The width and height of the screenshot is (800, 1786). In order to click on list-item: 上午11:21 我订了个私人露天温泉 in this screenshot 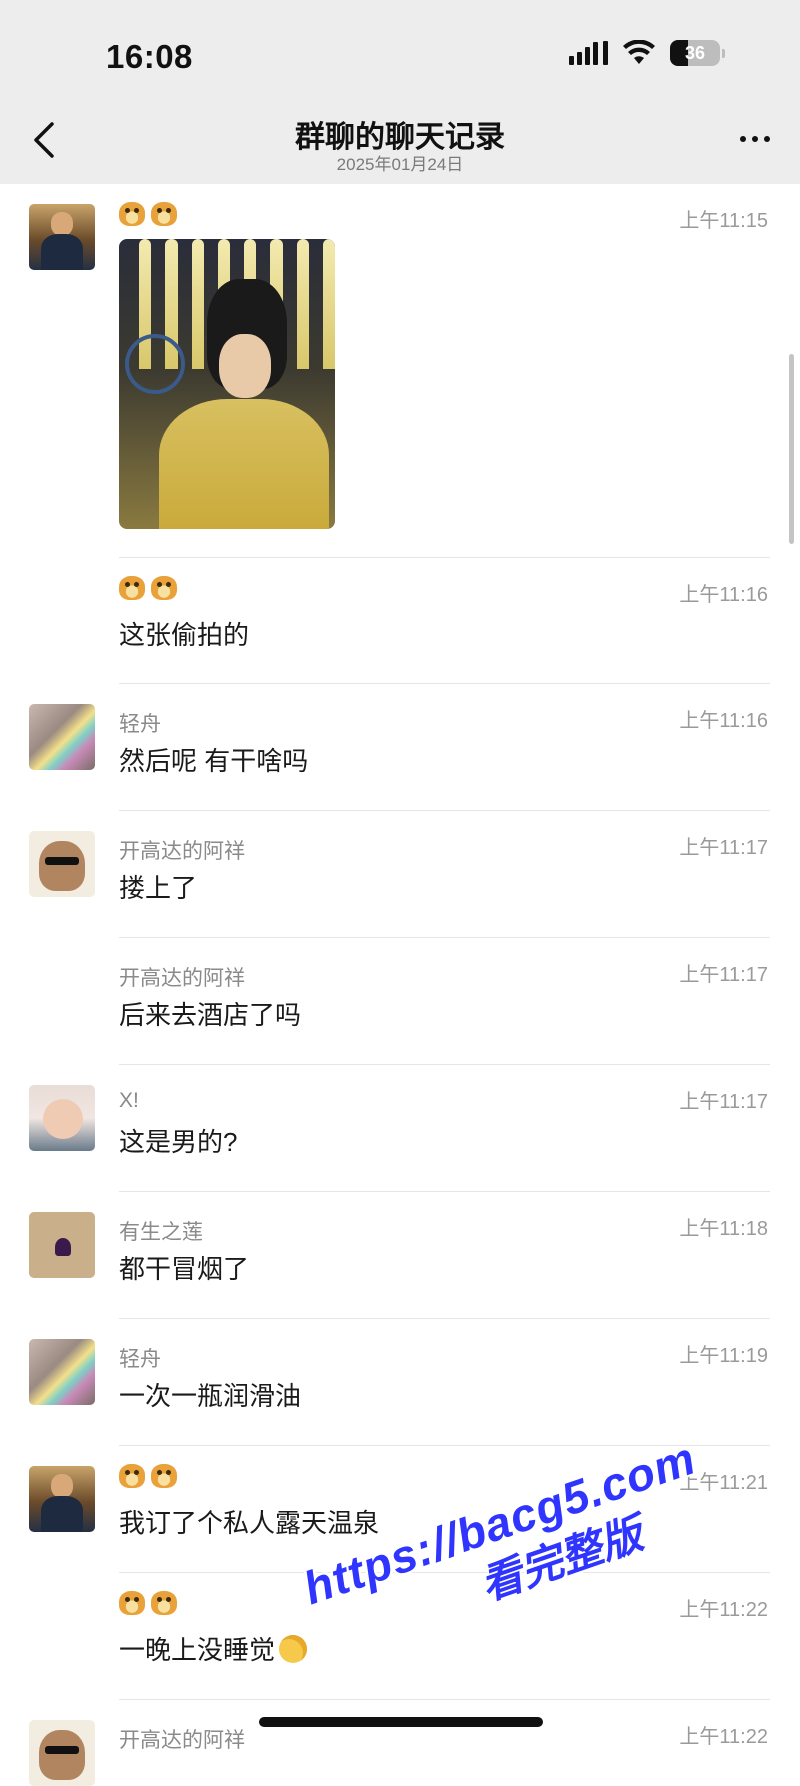, I will do `click(400, 1509)`.